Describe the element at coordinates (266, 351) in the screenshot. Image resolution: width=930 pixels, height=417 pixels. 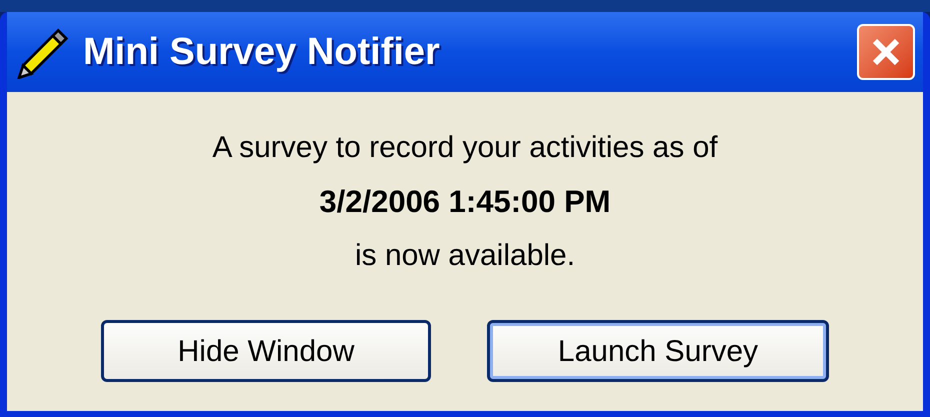
I see `dialog-button: Hide Window` at that location.